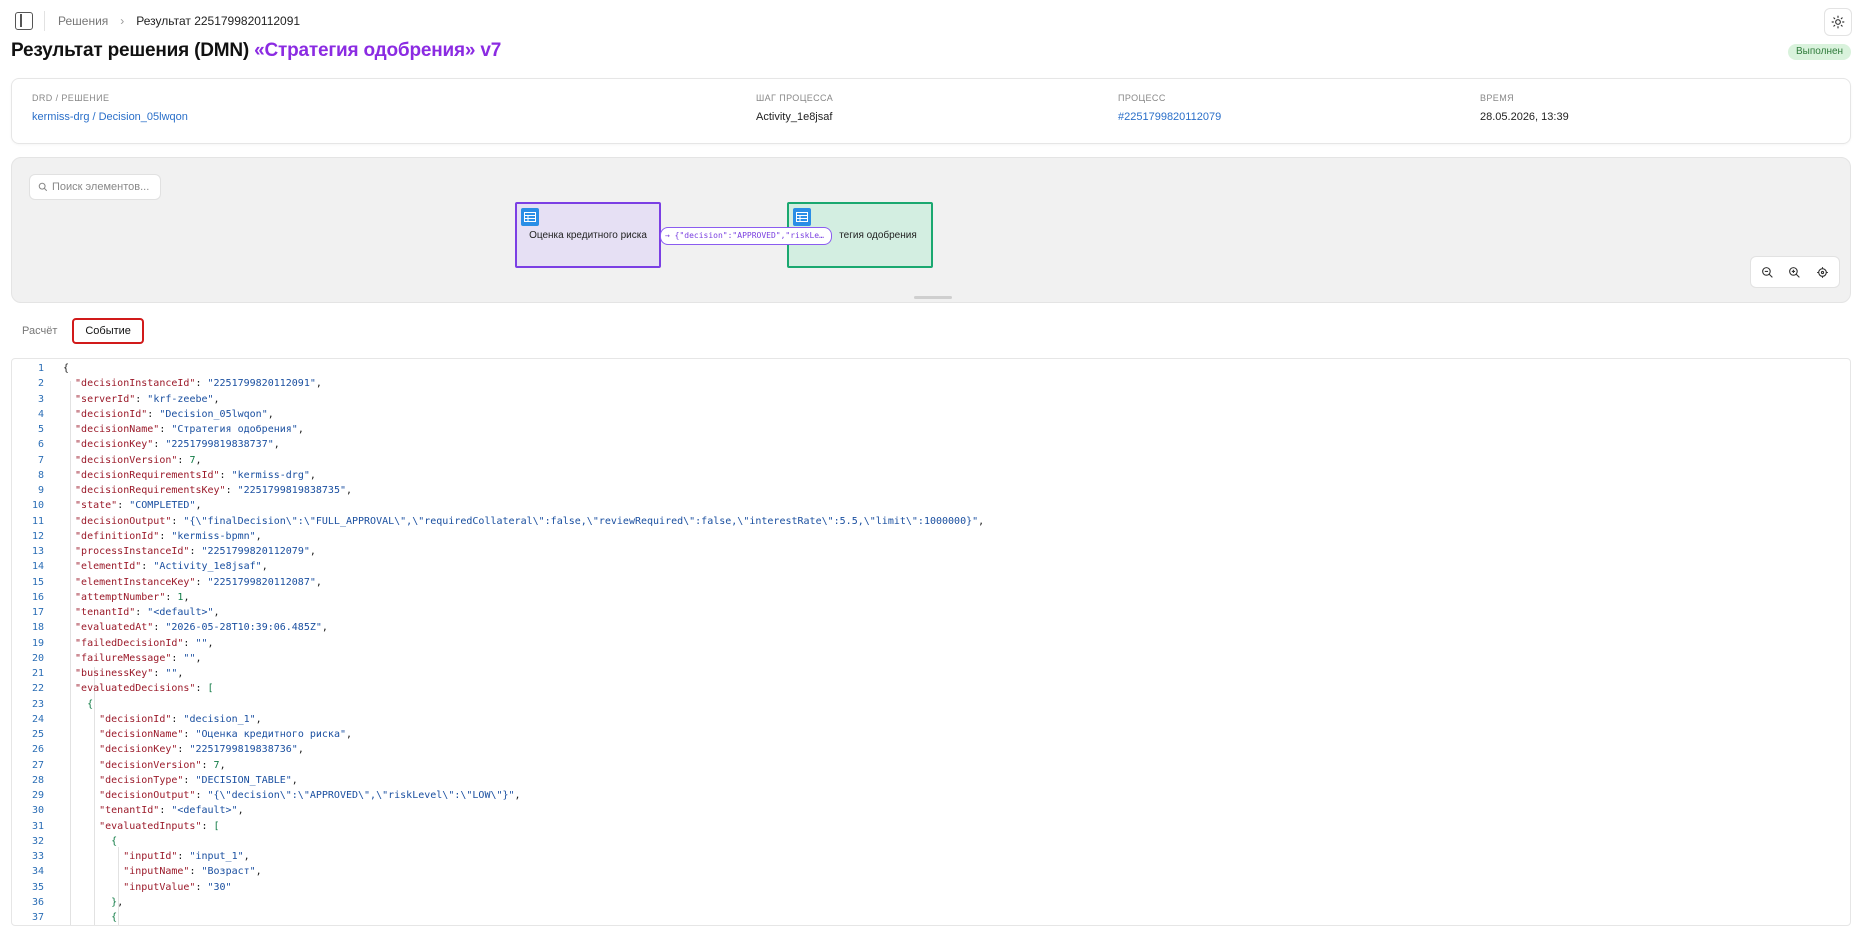 Image resolution: width=1861 pixels, height=933 pixels. What do you see at coordinates (138, 643) in the screenshot?
I see `code-text: "failedDecisionId": "",` at bounding box center [138, 643].